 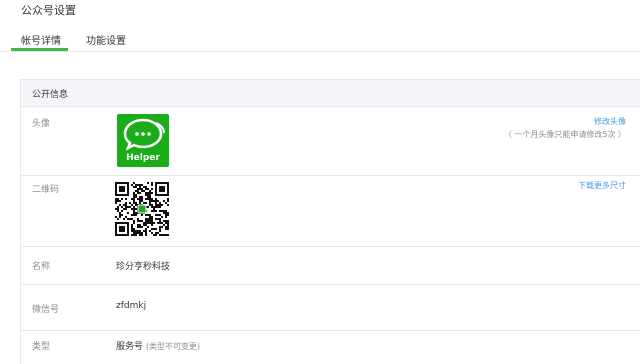 What do you see at coordinates (106, 39) in the screenshot?
I see `tab-feature-settings: 功能设置` at bounding box center [106, 39].